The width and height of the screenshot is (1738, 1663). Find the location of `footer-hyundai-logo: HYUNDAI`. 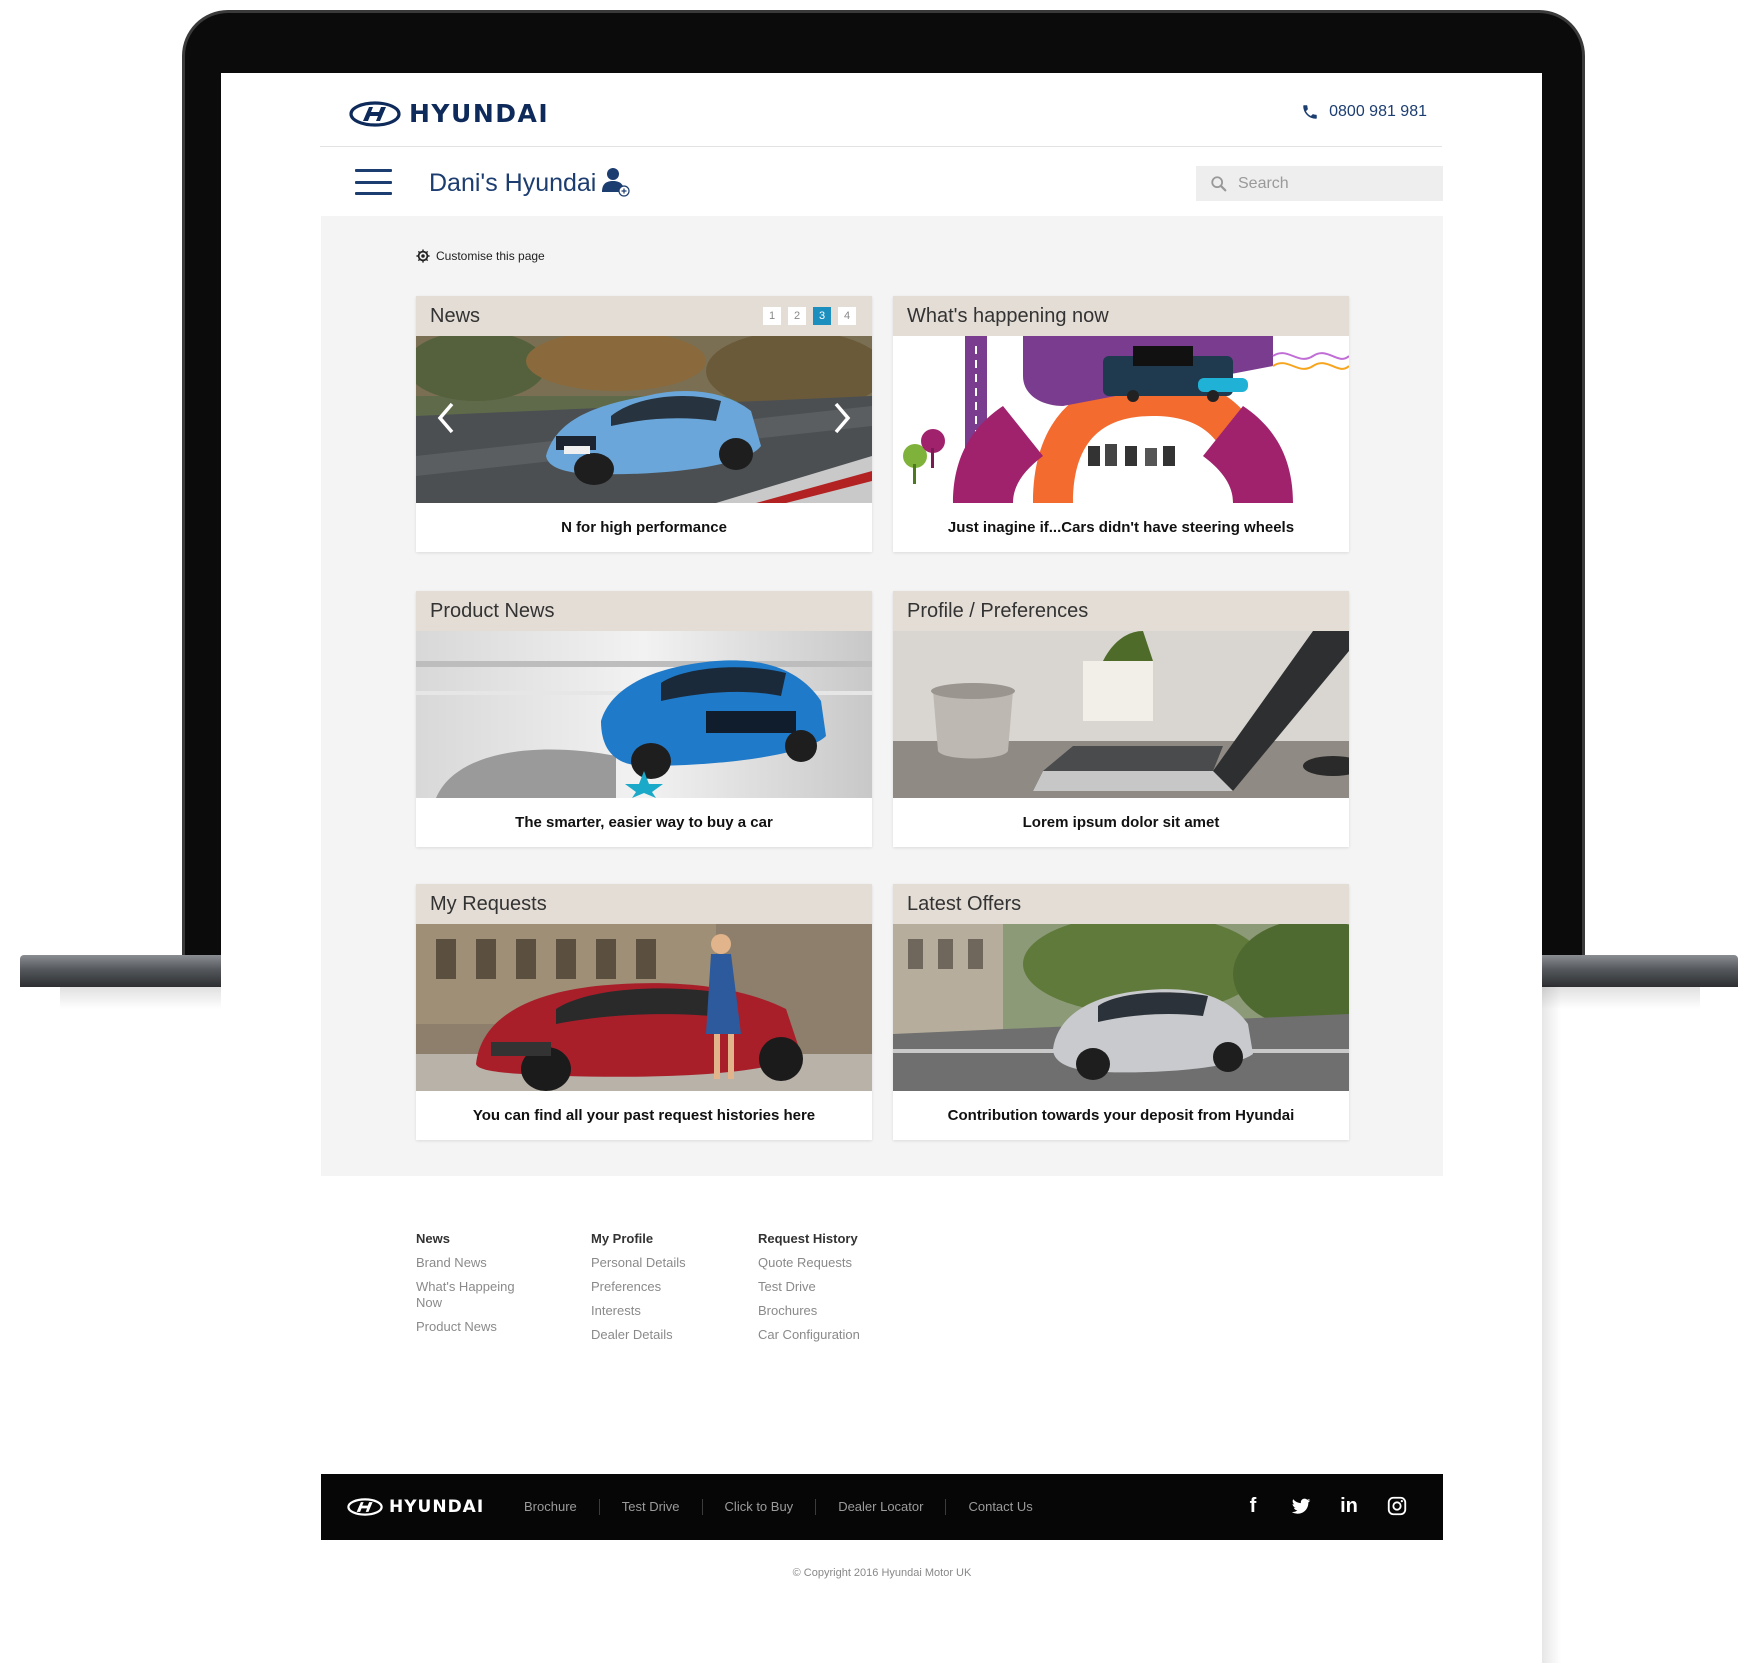

footer-hyundai-logo: HYUNDAI is located at coordinates (435, 1507).